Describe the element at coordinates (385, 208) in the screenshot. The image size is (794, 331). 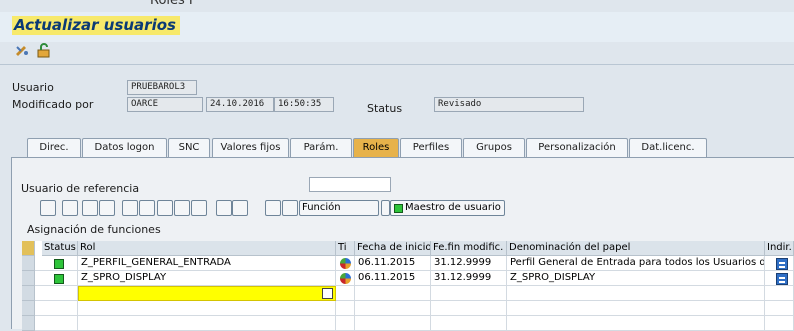
I see `funcion-dropdown-icon` at that location.